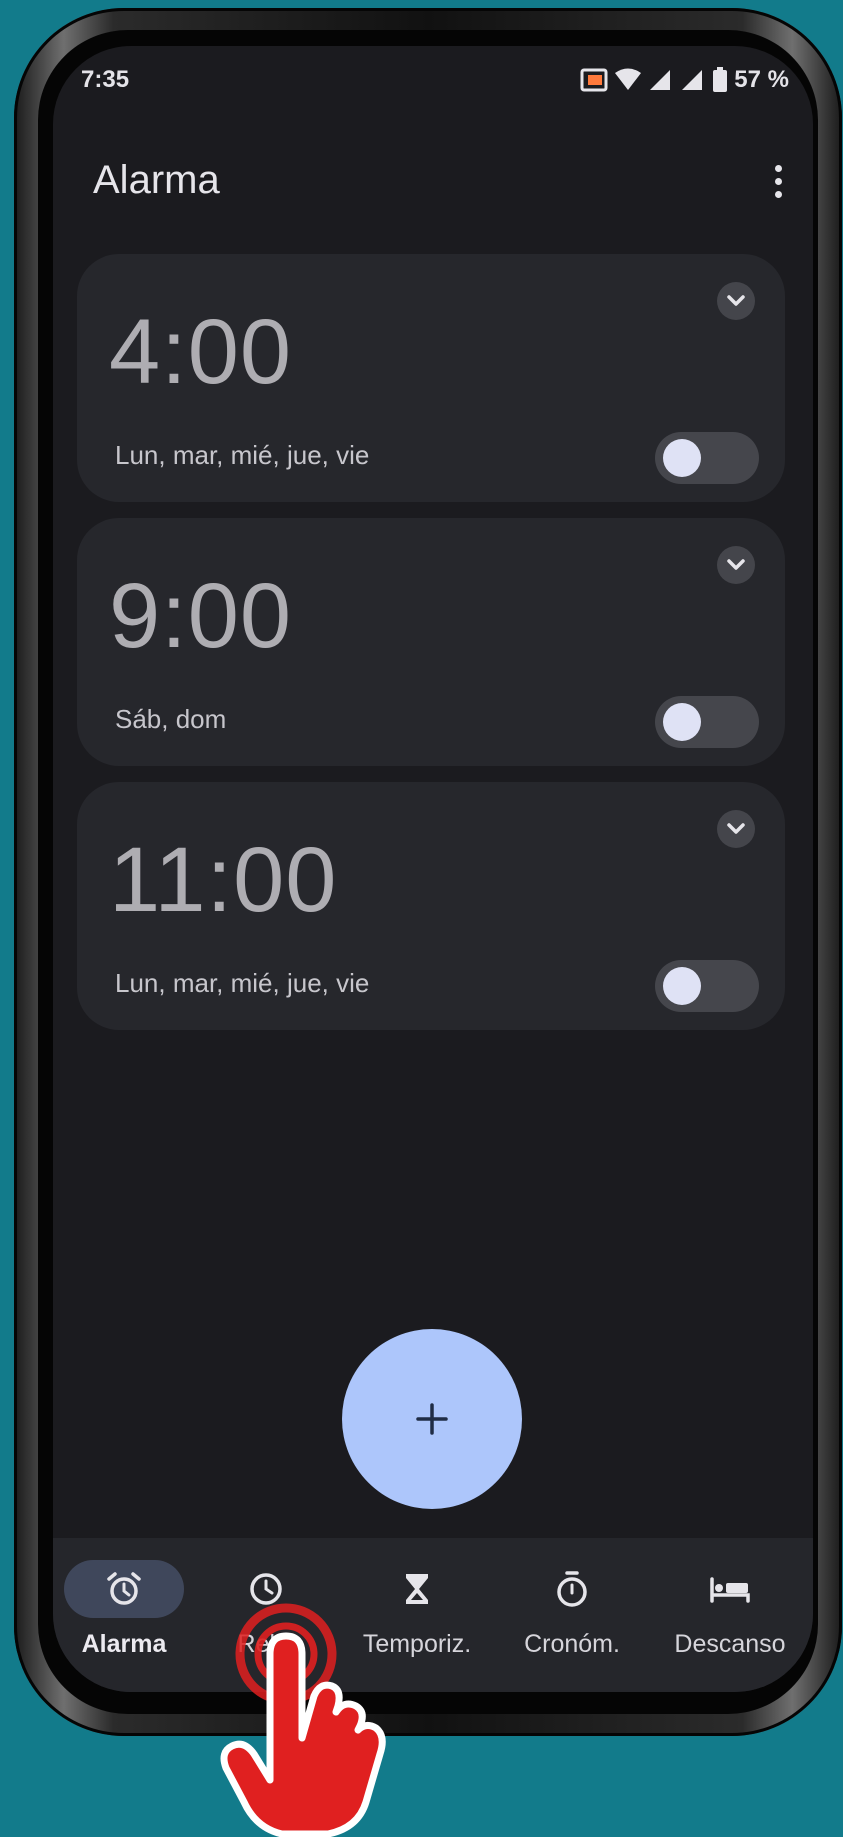  I want to click on add-alarm-button, so click(432, 1419).